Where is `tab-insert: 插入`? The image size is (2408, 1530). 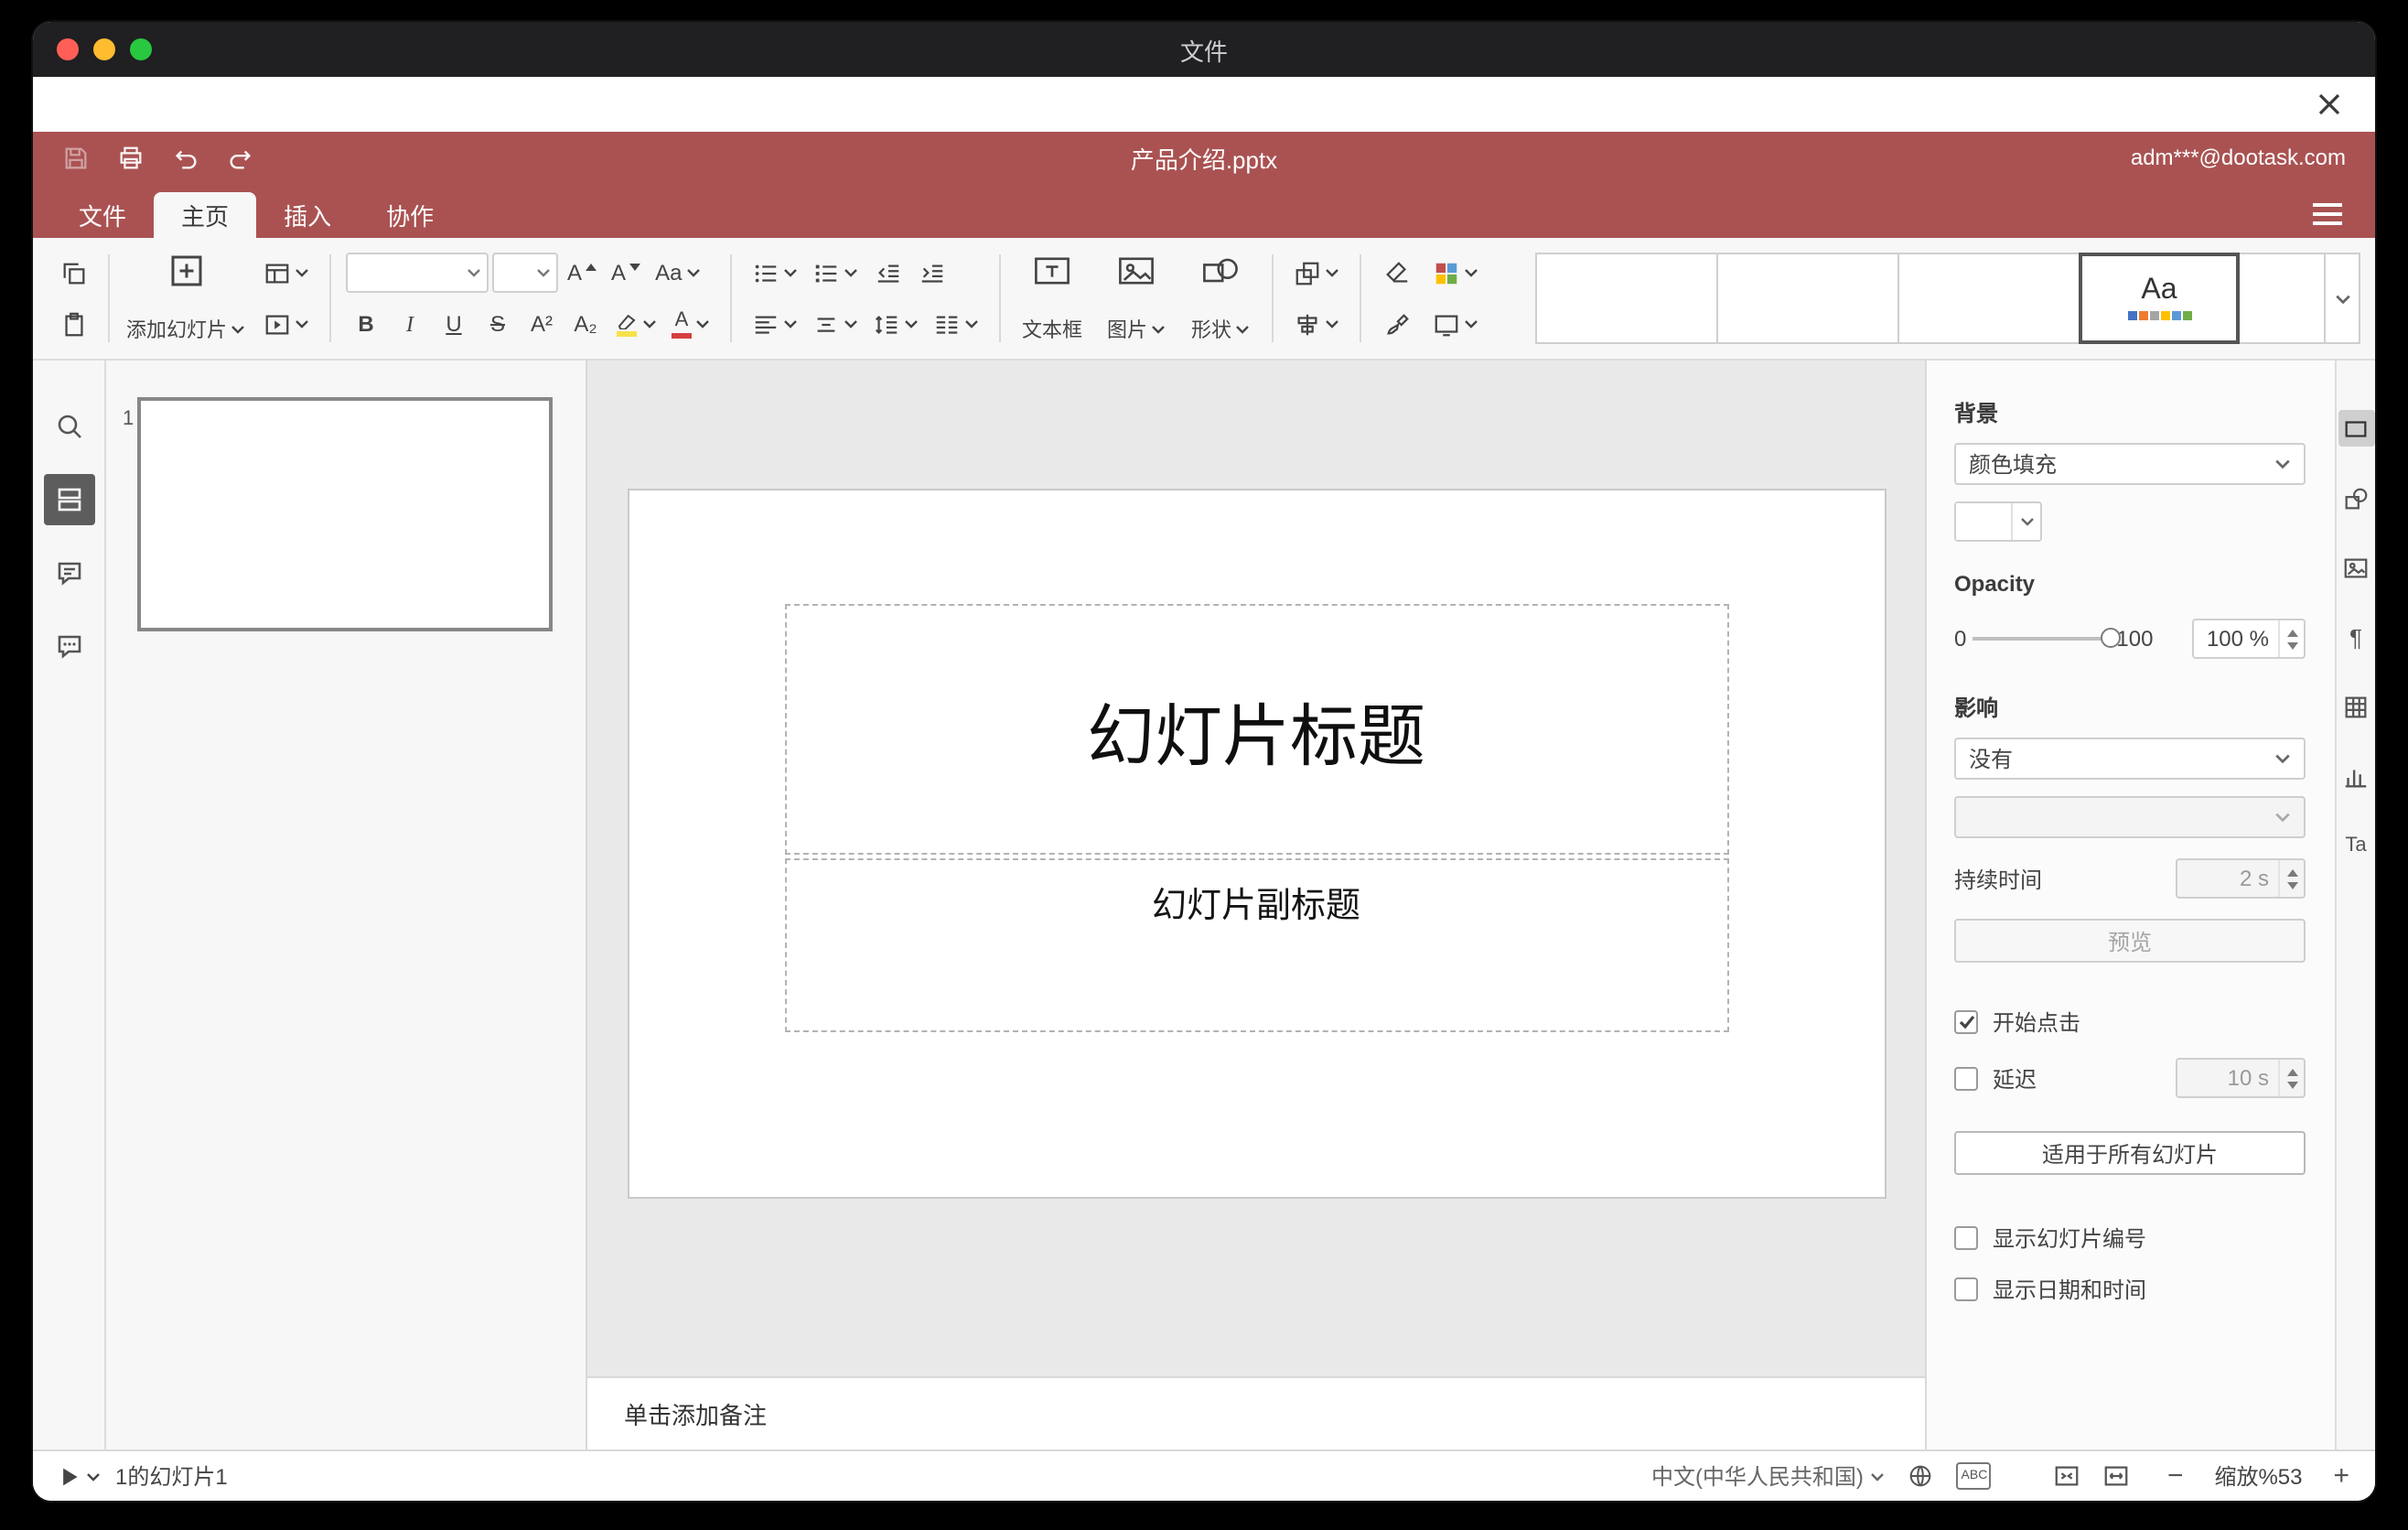 tab-insert: 插入 is located at coordinates (307, 215).